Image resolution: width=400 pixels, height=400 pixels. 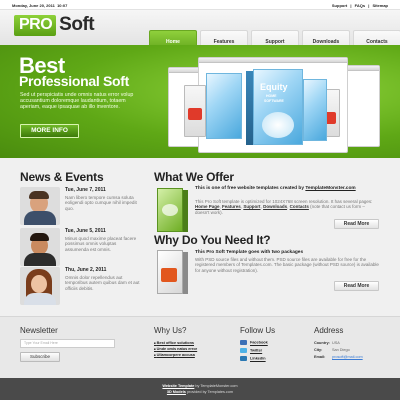 What do you see at coordinates (327, 343) in the screenshot?
I see `address-country: Country: USA` at bounding box center [327, 343].